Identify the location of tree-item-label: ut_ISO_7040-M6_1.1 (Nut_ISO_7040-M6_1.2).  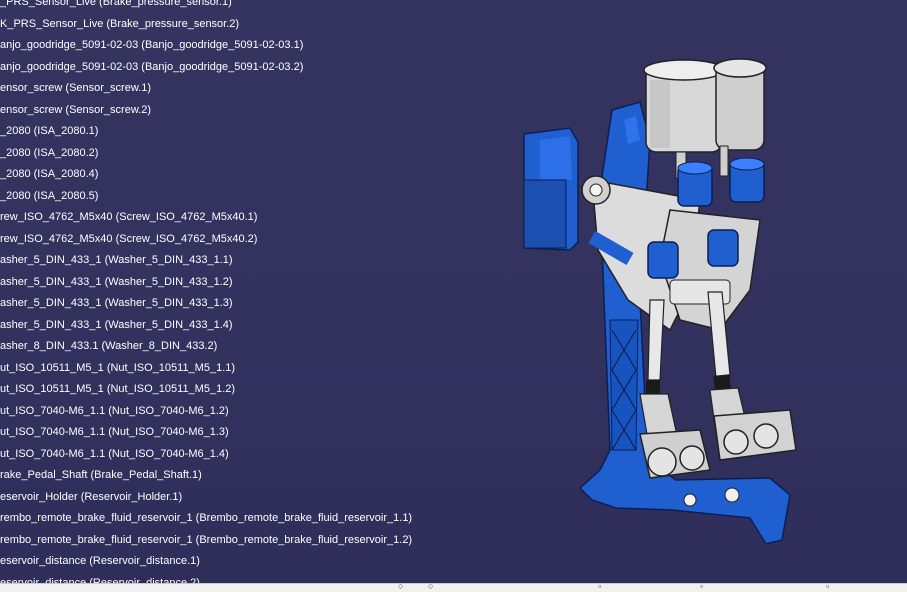
(114, 410).